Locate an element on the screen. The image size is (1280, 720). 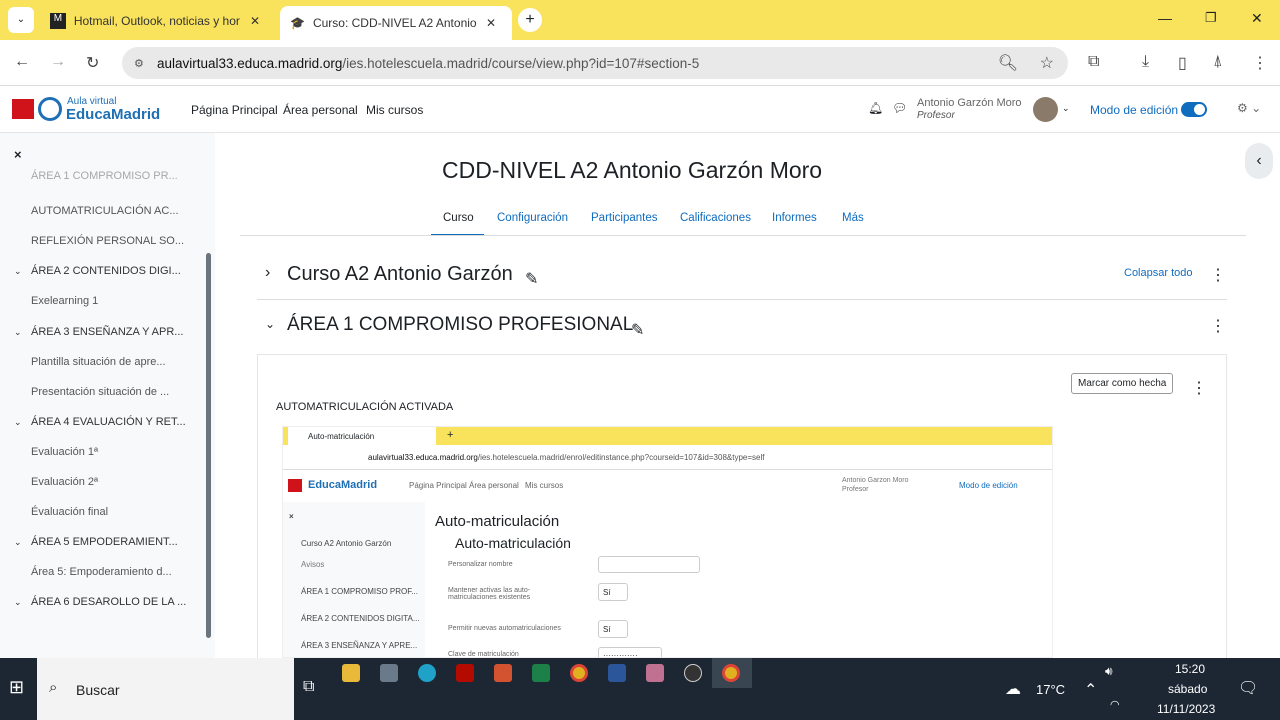
tab-calificaciones: Calificaciones is located at coordinates (715, 218).